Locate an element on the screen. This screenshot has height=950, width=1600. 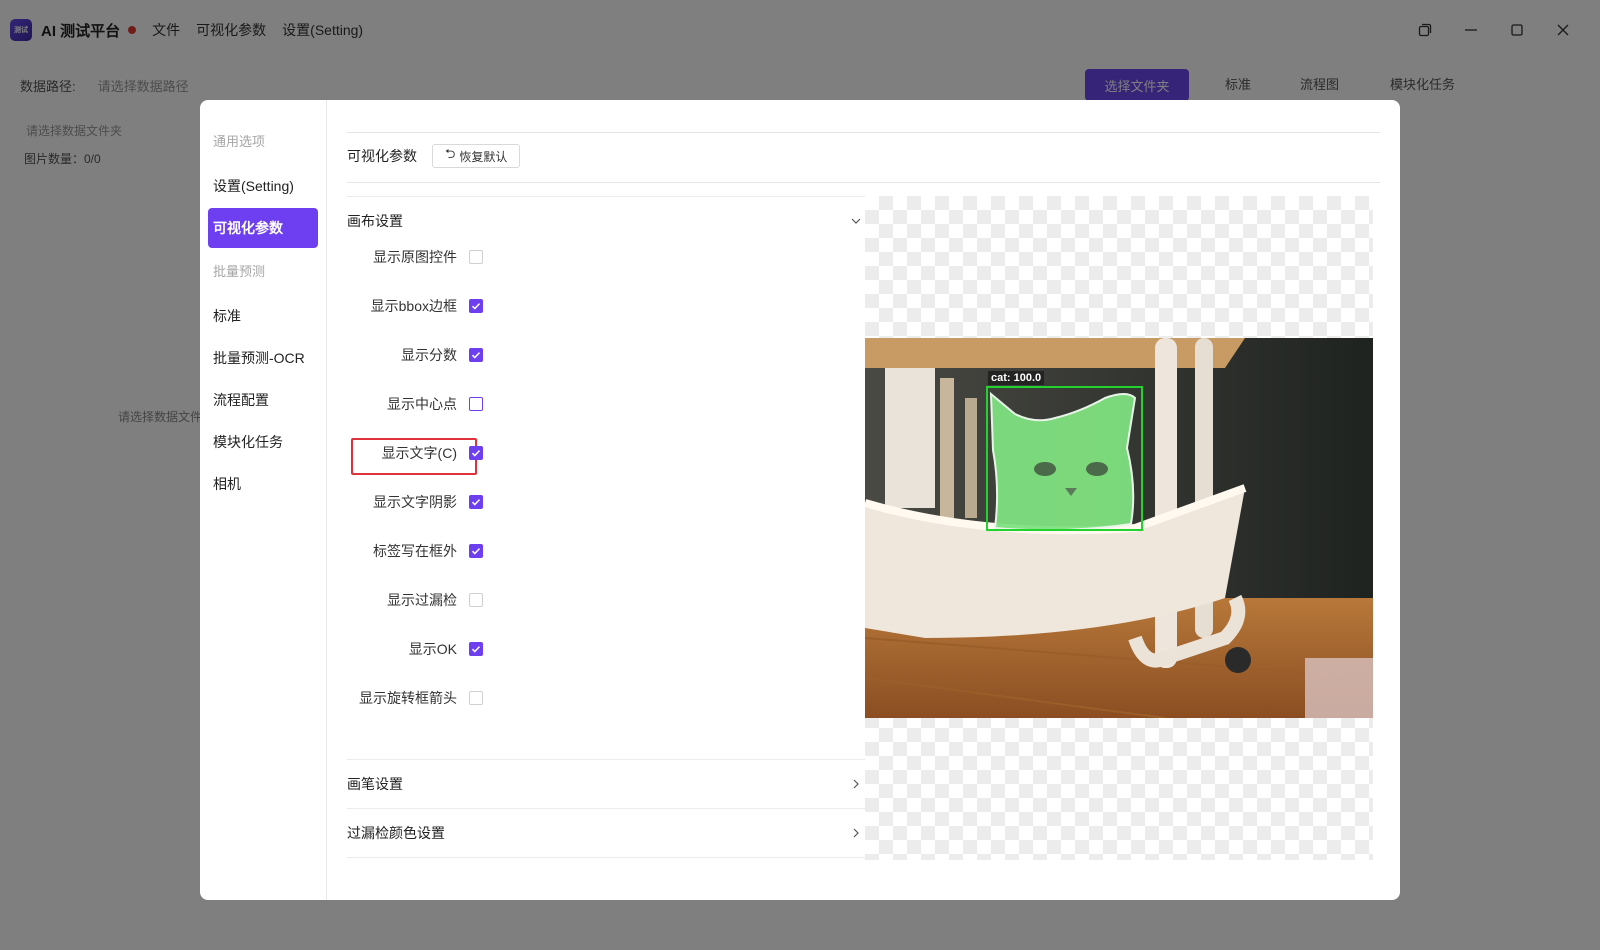
checkbox-show-score is located at coordinates (476, 355).